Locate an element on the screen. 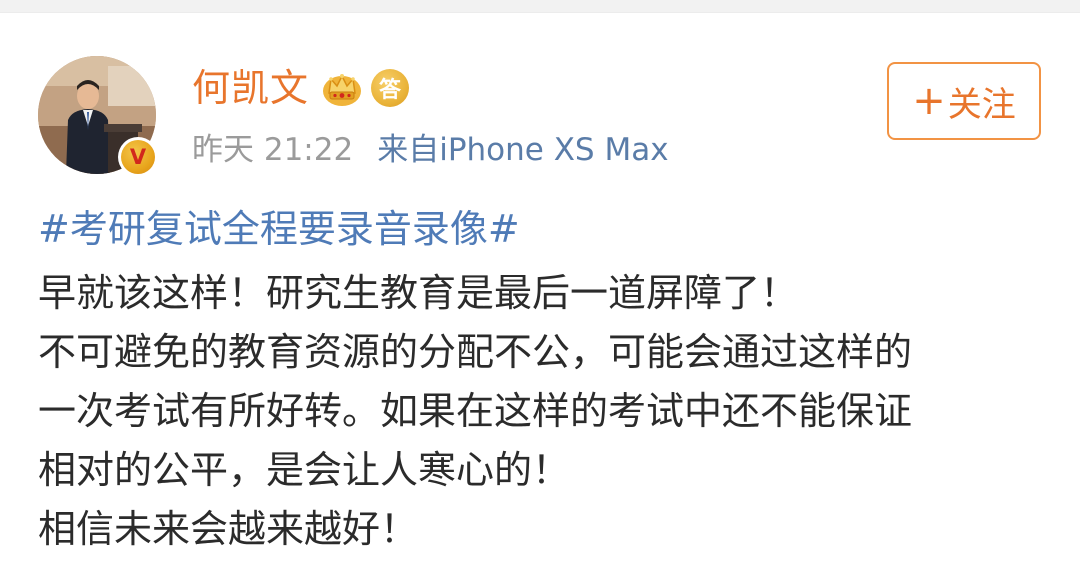 This screenshot has width=1080, height=588. verified-badge: V is located at coordinates (138, 157).